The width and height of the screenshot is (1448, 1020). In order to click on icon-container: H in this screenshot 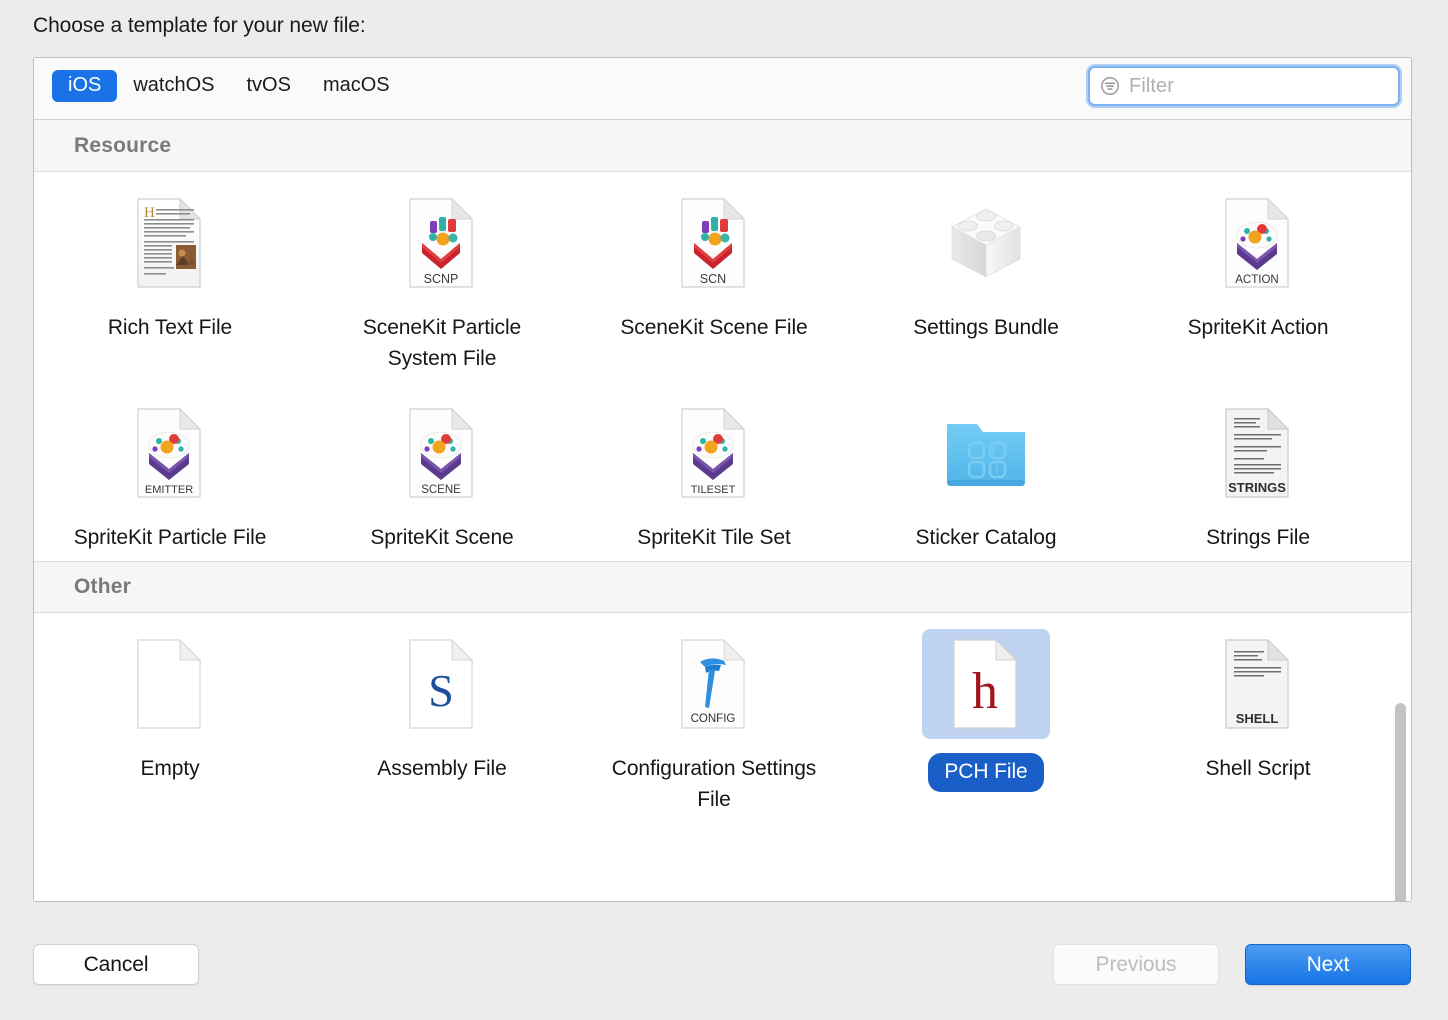, I will do `click(170, 243)`.